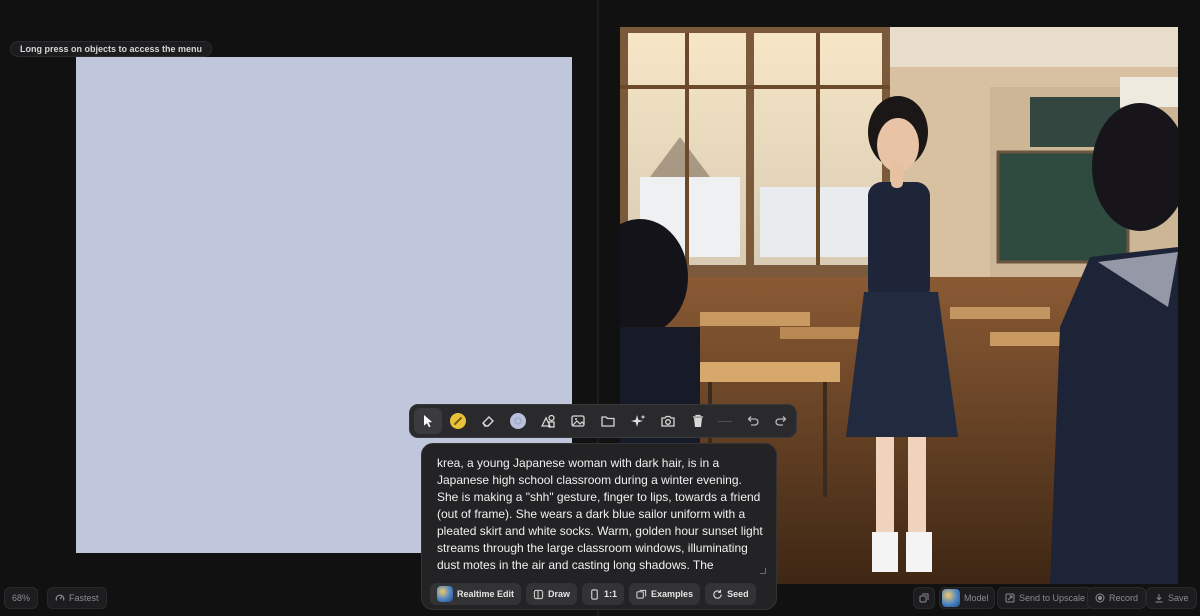 This screenshot has height=616, width=1200. I want to click on canvas-hint: Long press on objects to access the menu, so click(111, 49).